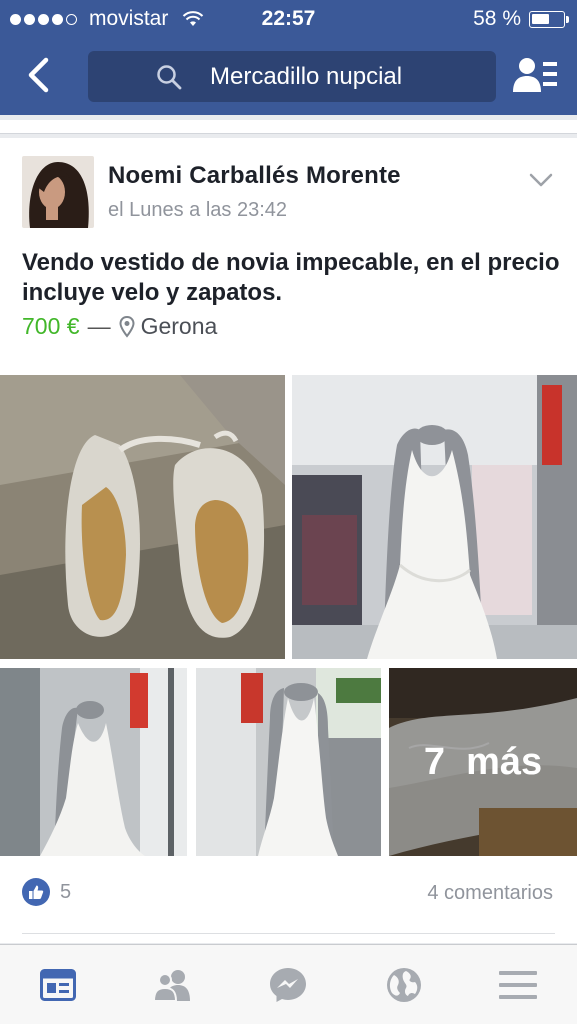 The height and width of the screenshot is (1024, 577). I want to click on messenger-icon, so click(288, 985).